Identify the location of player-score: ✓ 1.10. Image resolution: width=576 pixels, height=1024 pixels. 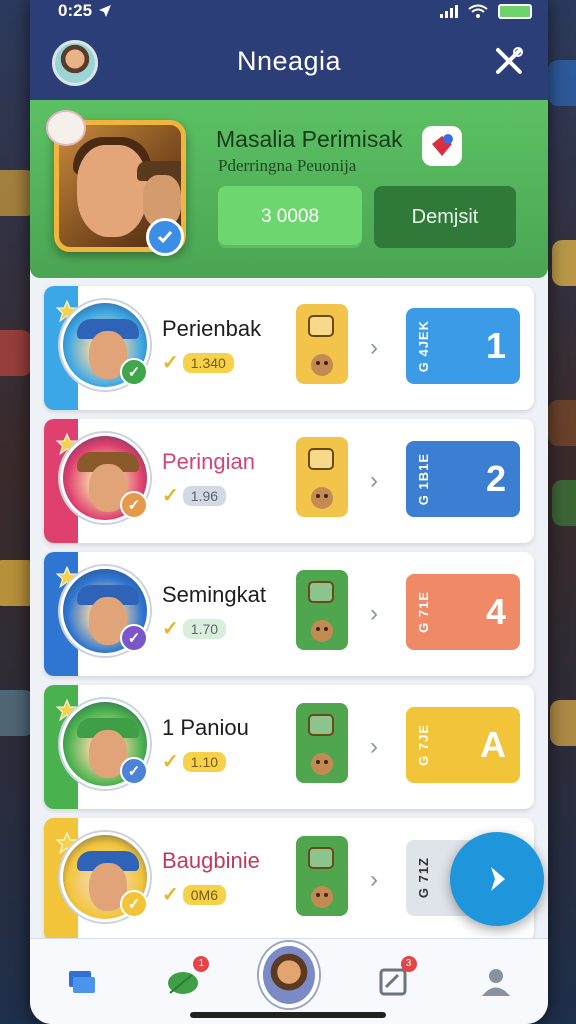
(194, 761).